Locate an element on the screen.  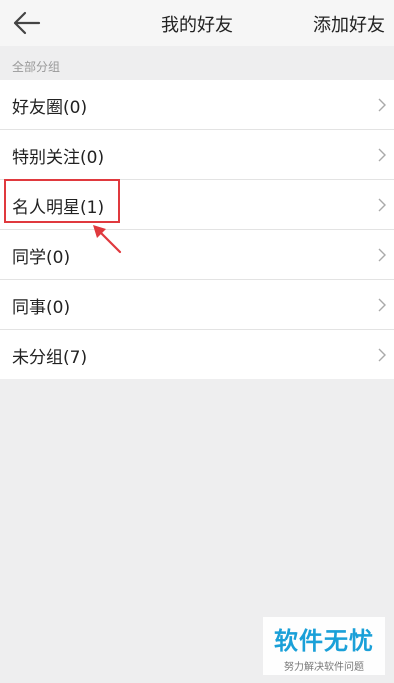
annotation-highlight-box is located at coordinates (62, 201).